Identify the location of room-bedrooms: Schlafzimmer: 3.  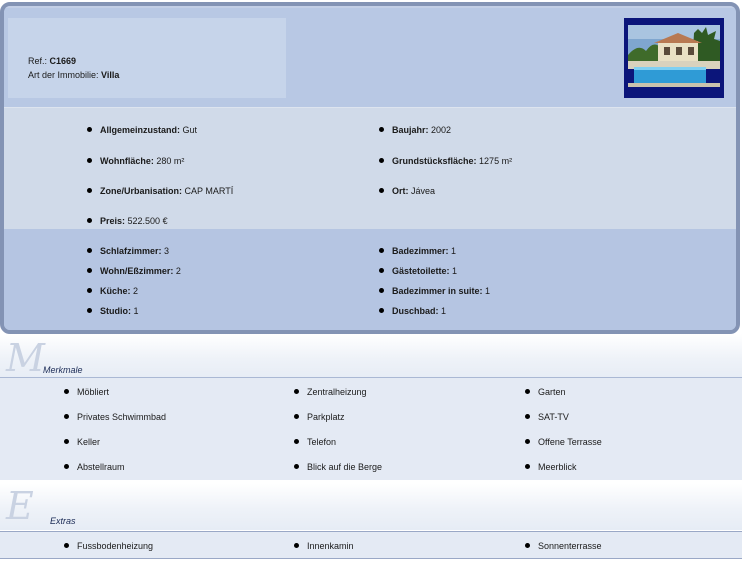
(128, 251).